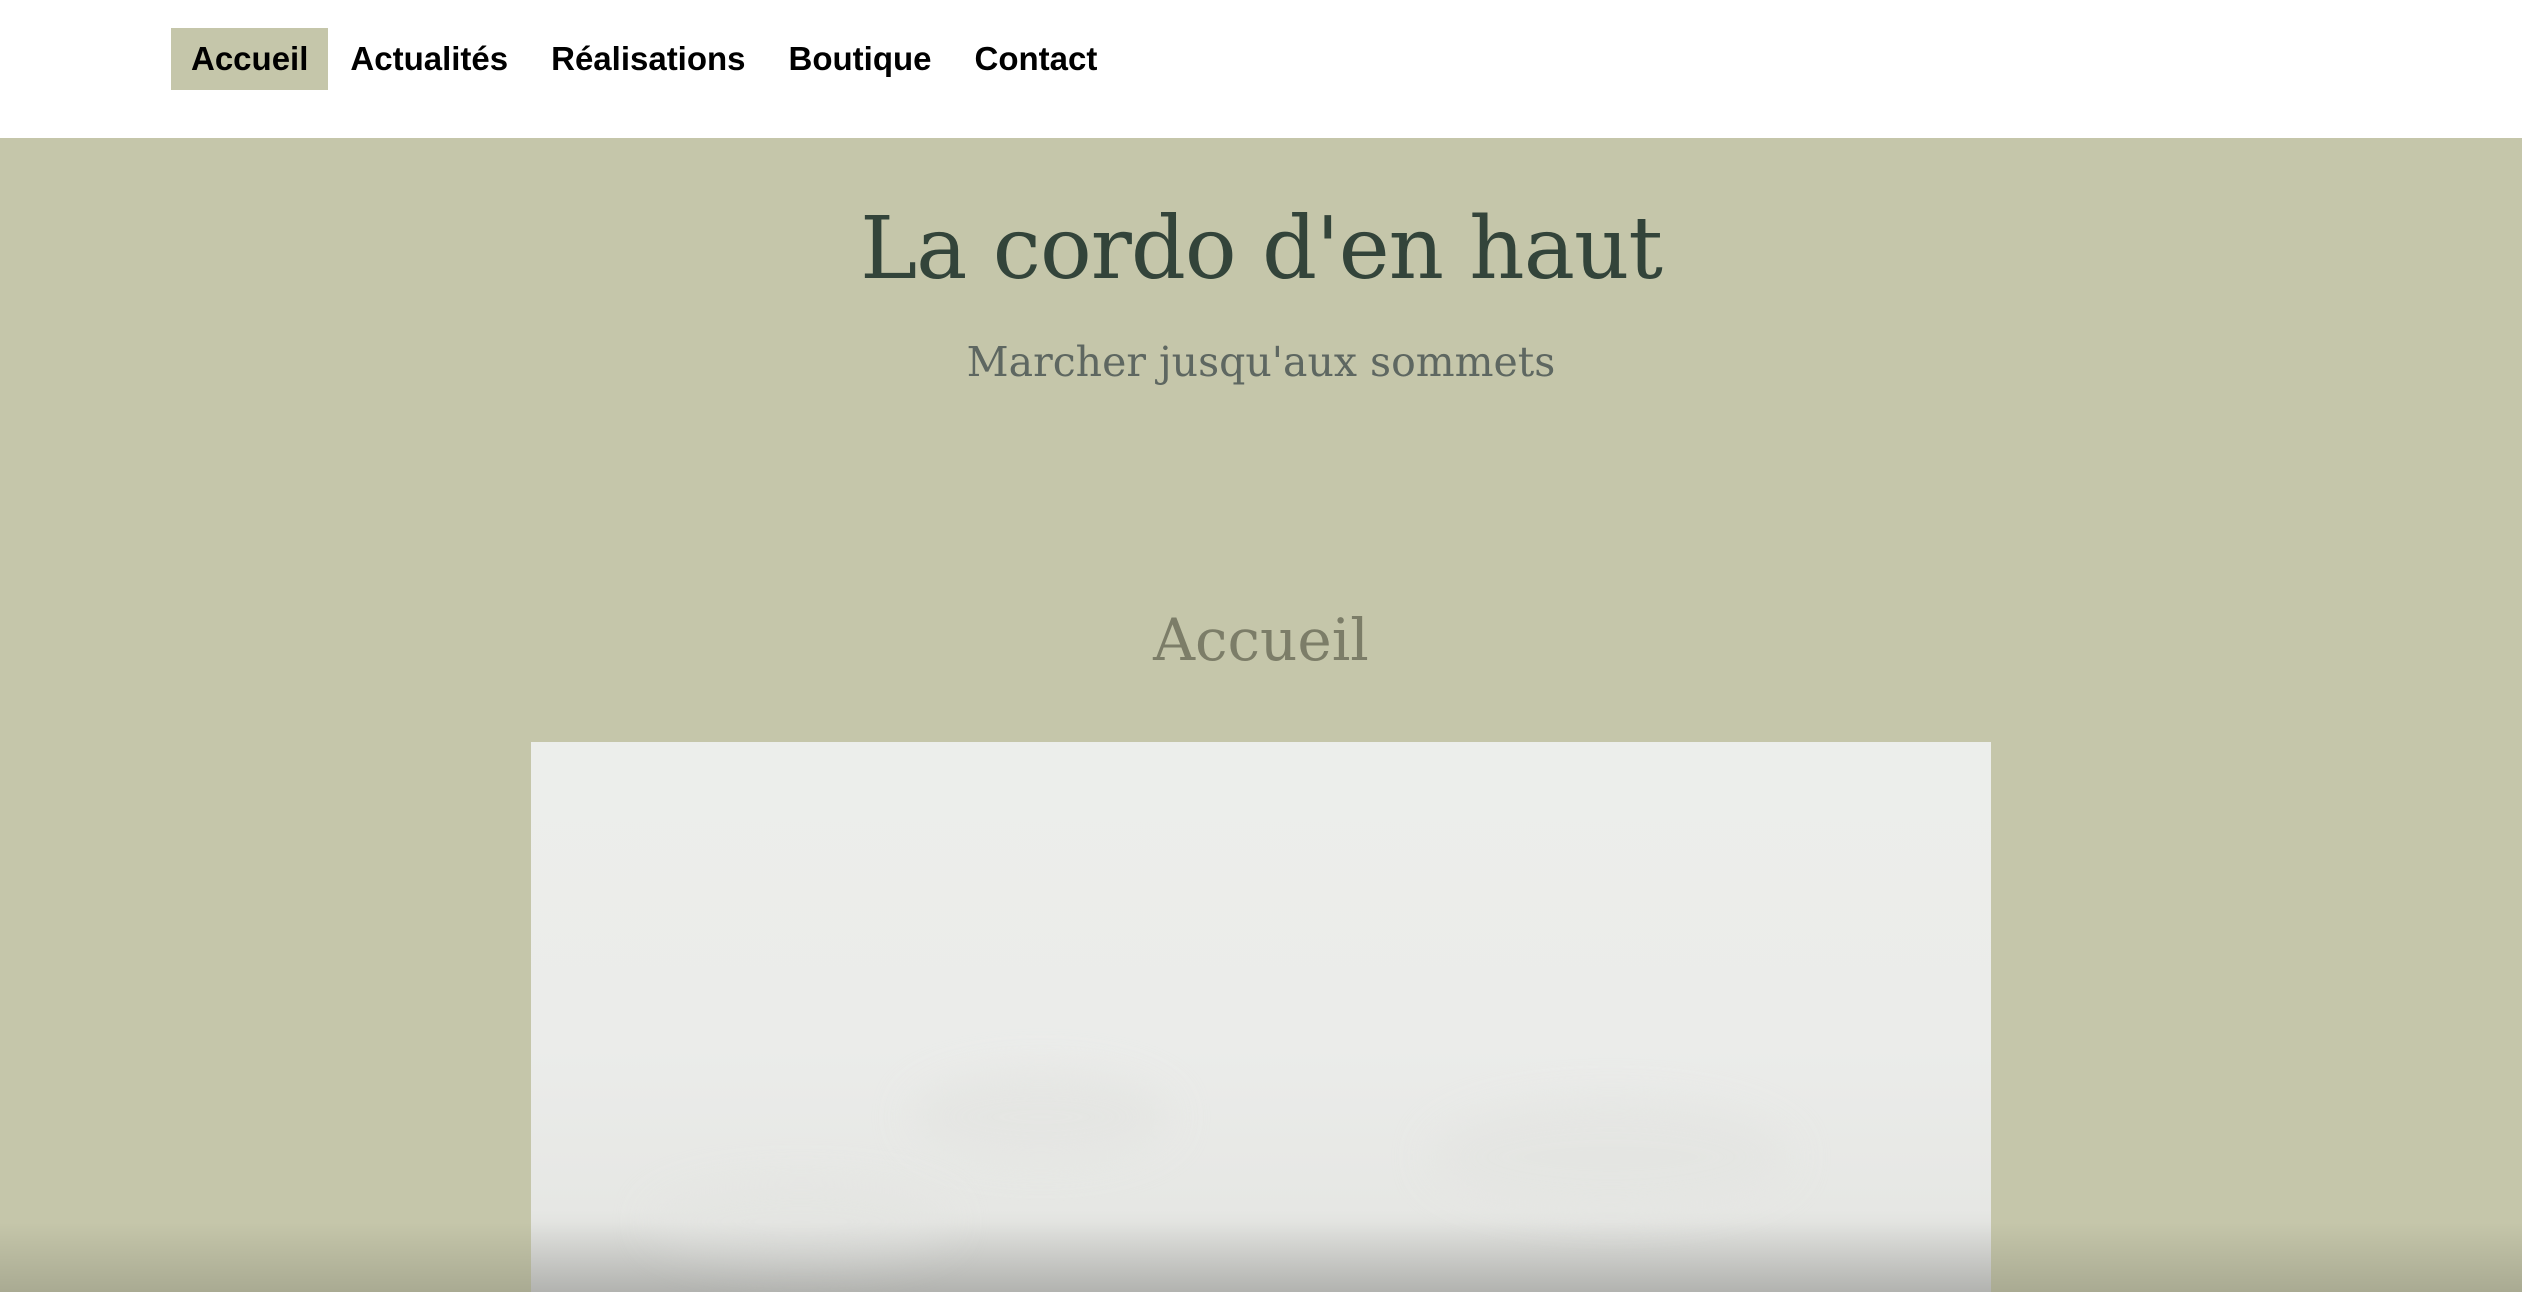 This screenshot has height=1292, width=2522. I want to click on nav-item-contact: Contact, so click(1036, 59).